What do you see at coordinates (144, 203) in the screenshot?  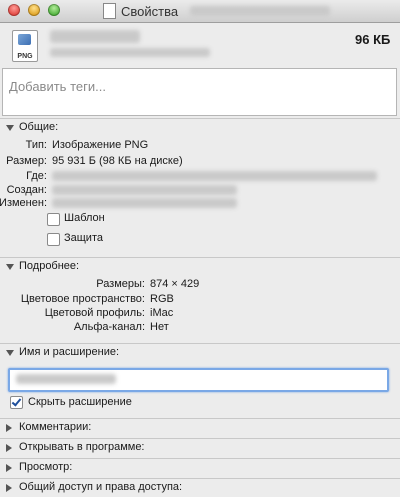 I see `redacted-modified-value` at bounding box center [144, 203].